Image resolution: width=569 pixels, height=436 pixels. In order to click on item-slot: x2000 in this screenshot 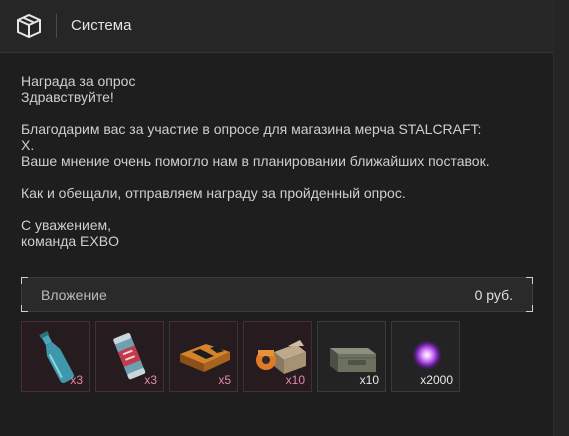, I will do `click(425, 356)`.